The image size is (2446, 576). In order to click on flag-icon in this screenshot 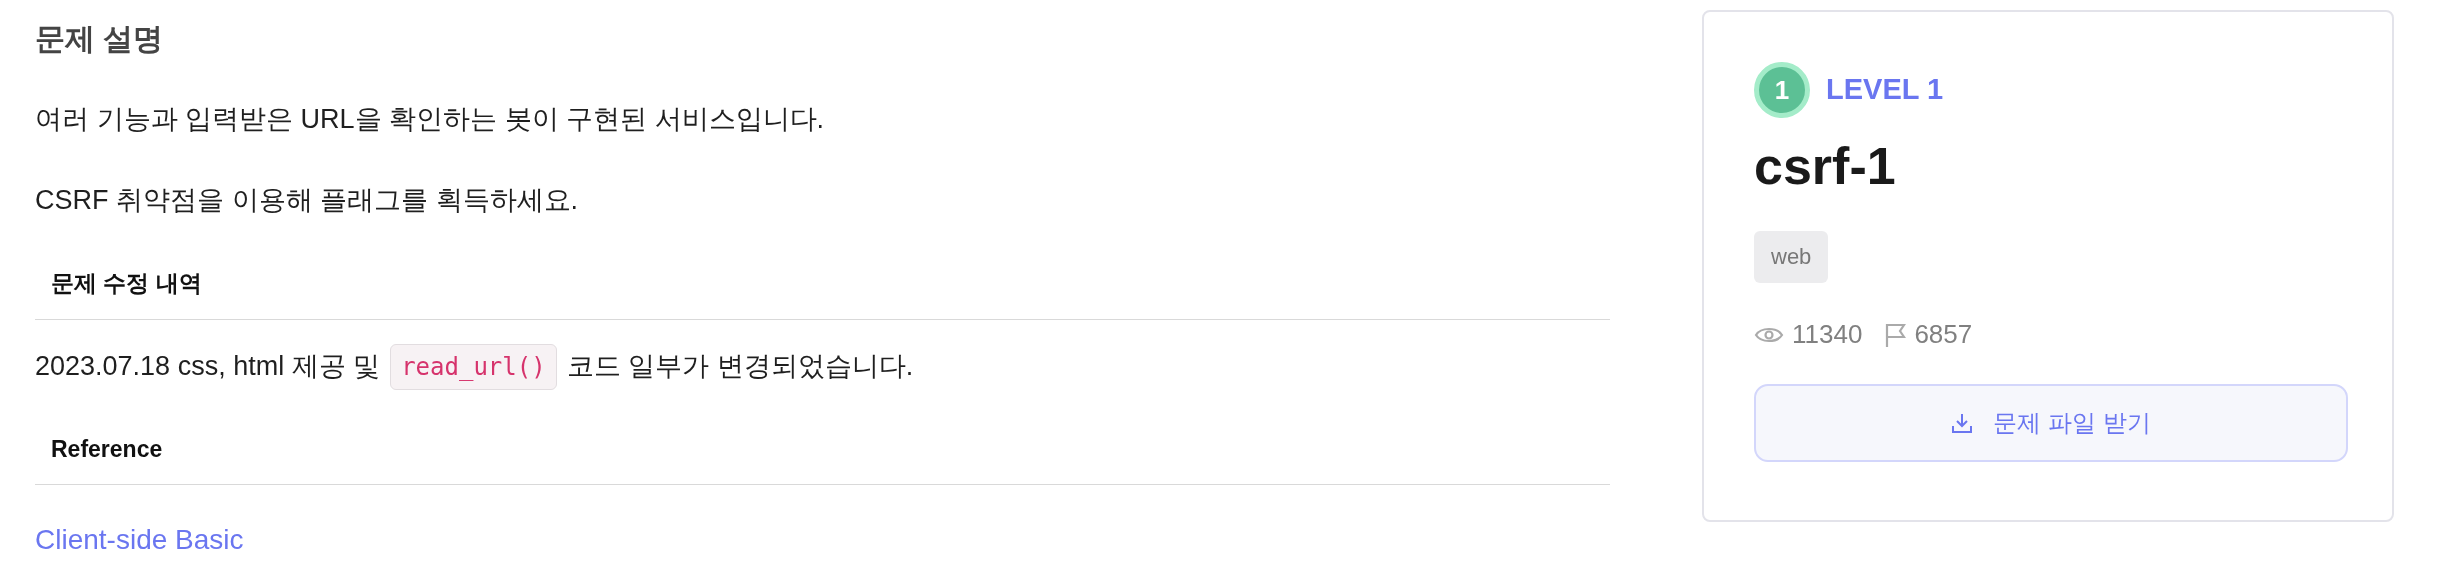, I will do `click(1895, 334)`.